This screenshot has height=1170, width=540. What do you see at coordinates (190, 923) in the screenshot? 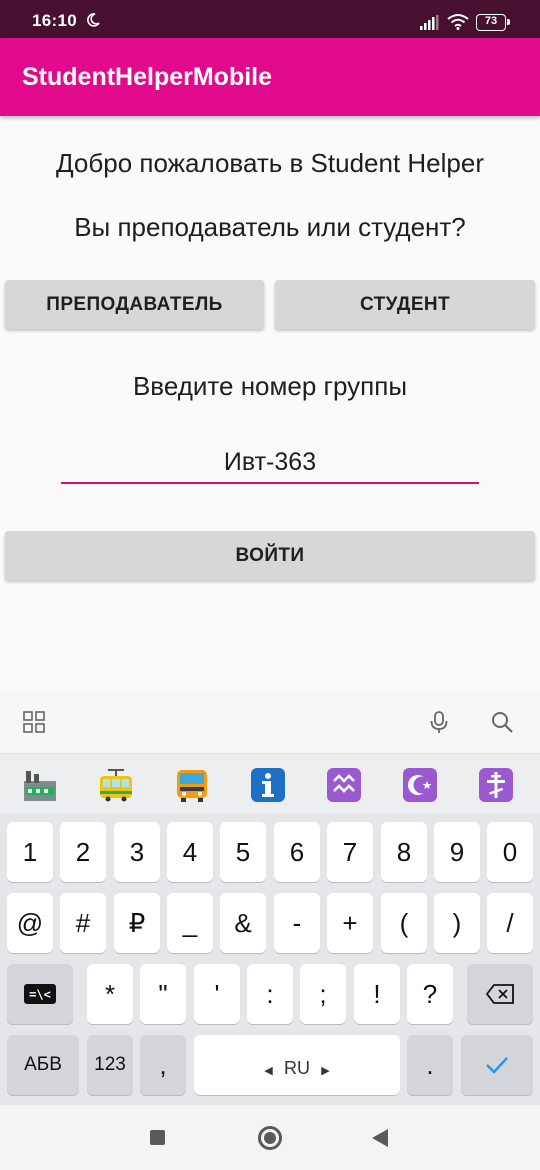
I see `key-underscore: _` at bounding box center [190, 923].